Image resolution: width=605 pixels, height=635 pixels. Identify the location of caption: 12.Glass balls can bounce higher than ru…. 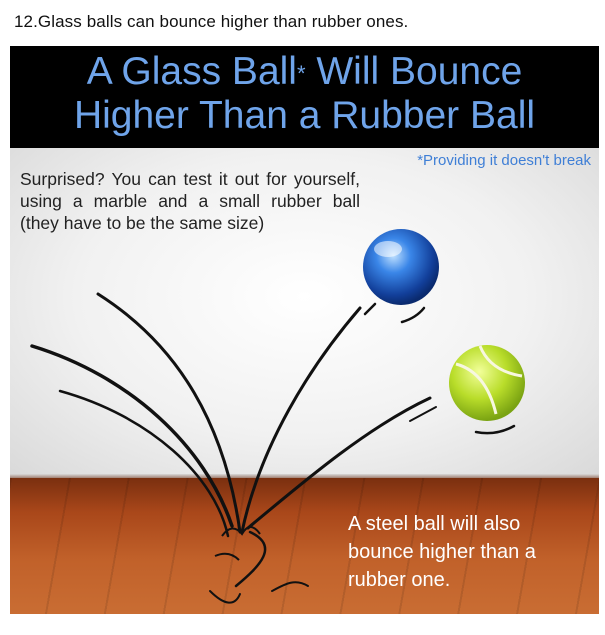
(211, 21).